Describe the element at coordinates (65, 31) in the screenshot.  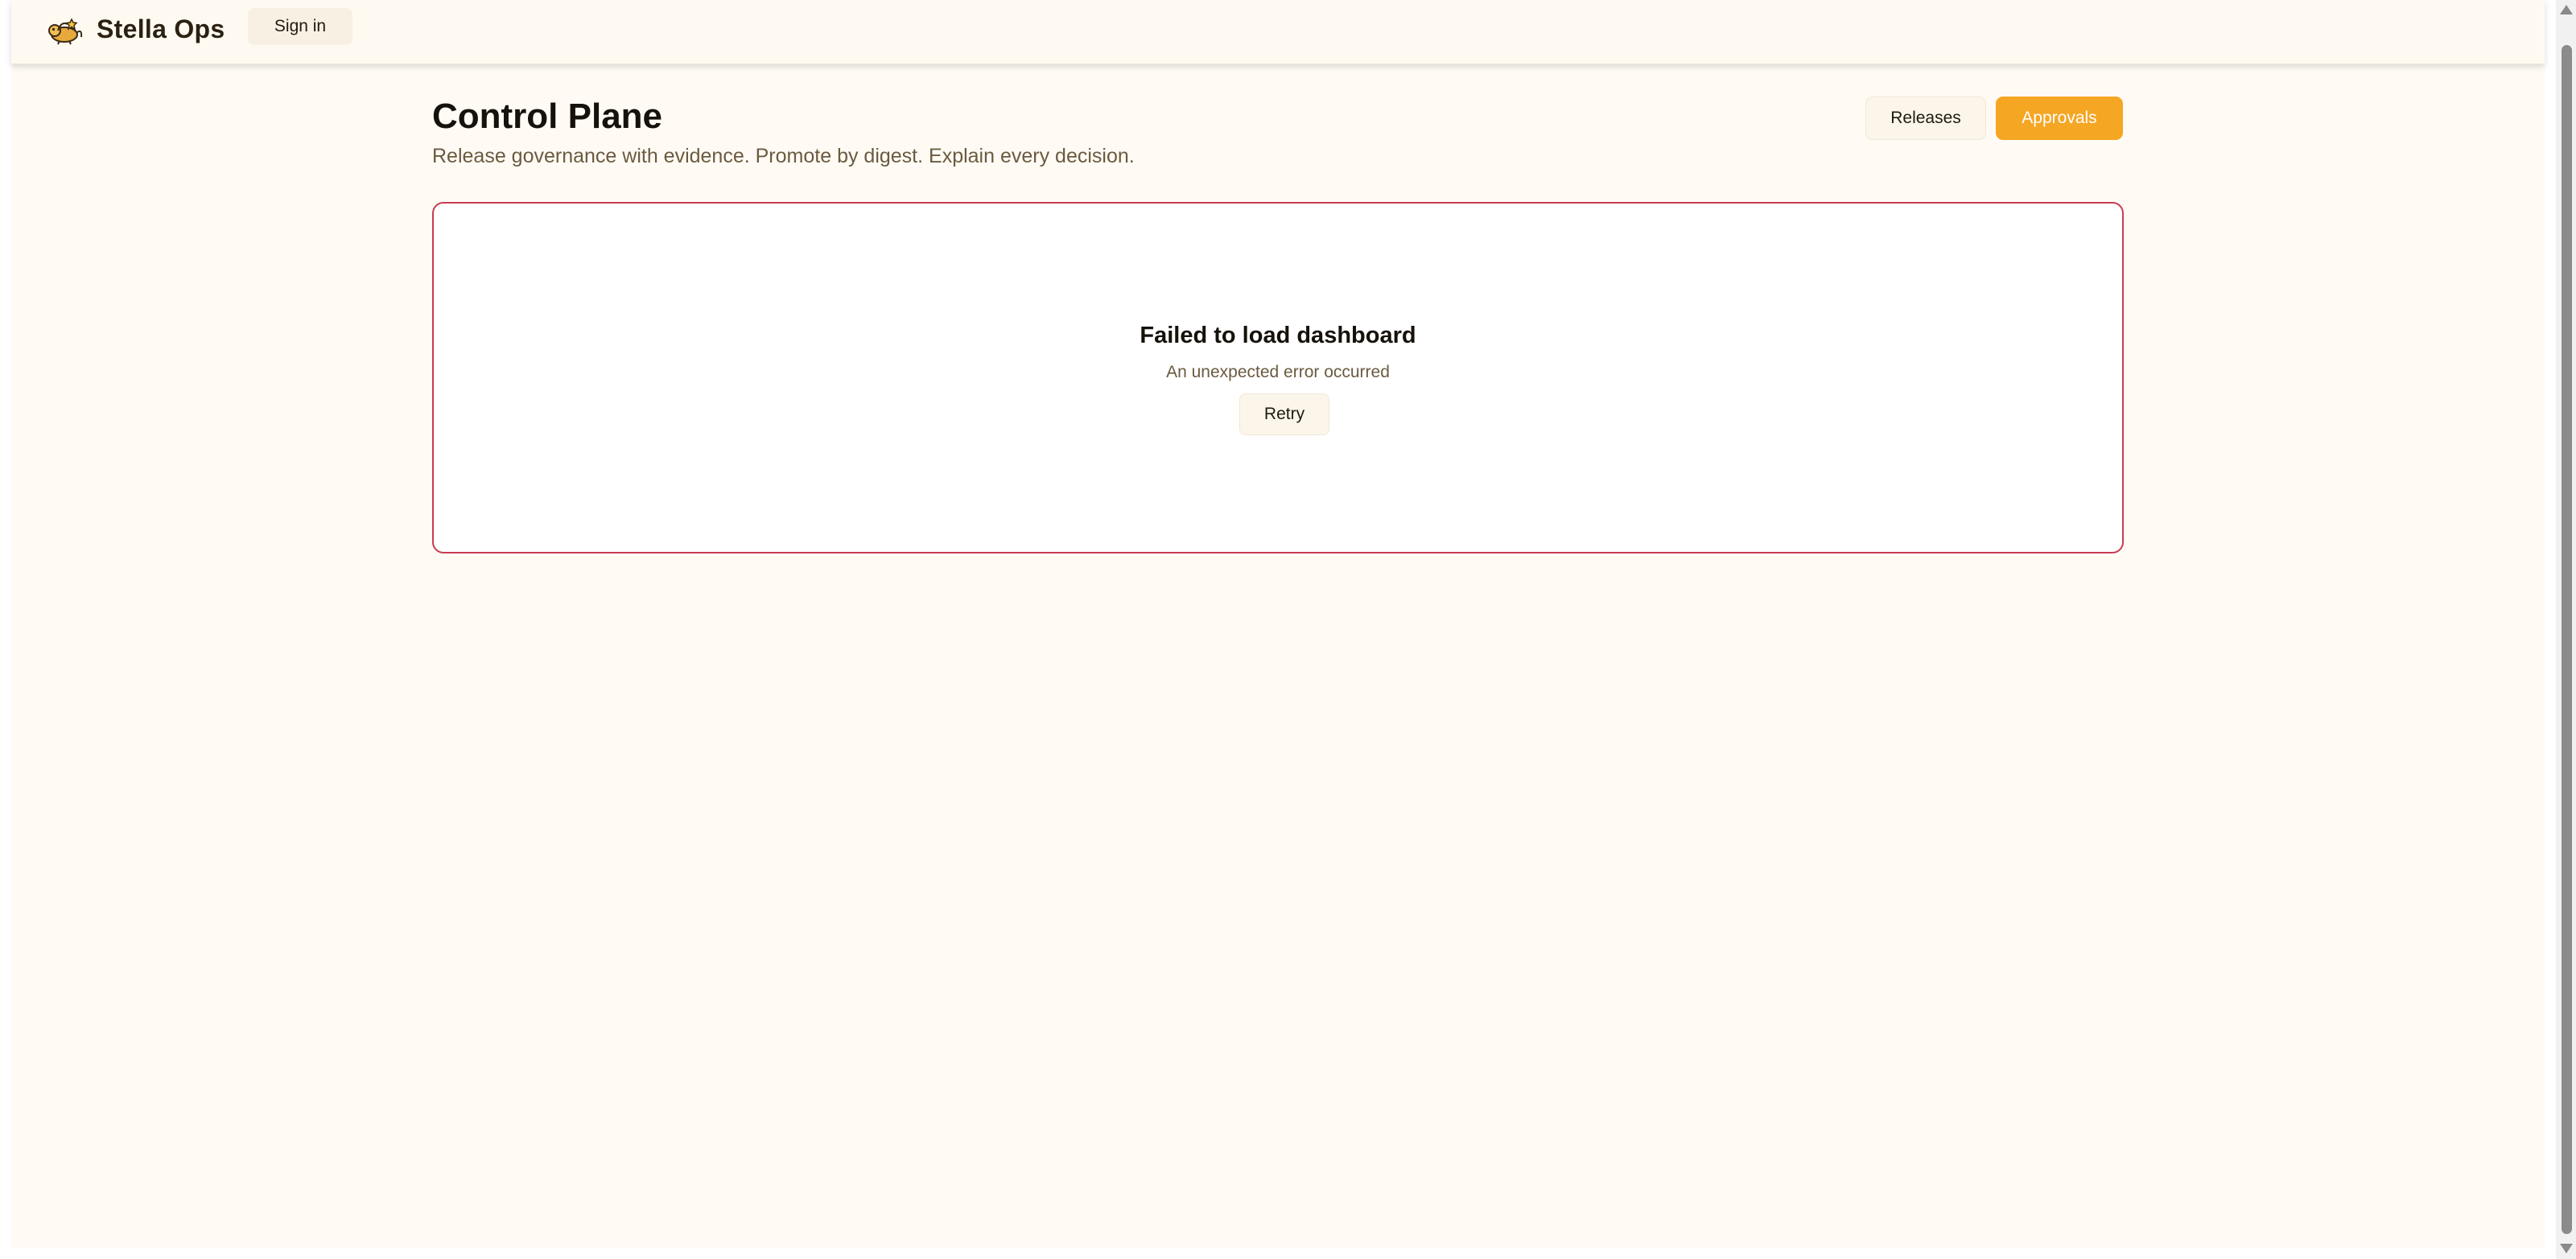
I see `stella-logo-icon` at that location.